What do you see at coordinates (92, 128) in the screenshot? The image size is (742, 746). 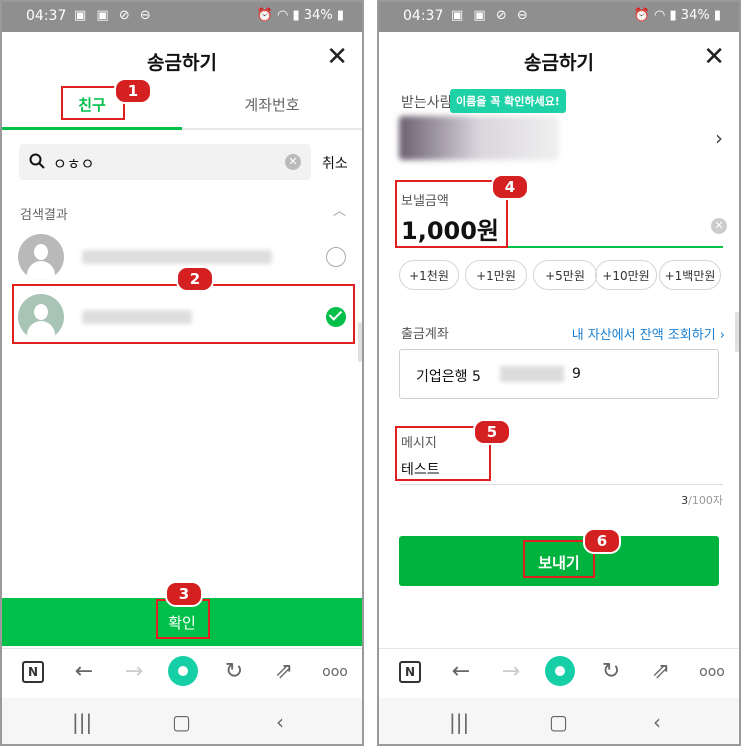 I see `tab-underline` at bounding box center [92, 128].